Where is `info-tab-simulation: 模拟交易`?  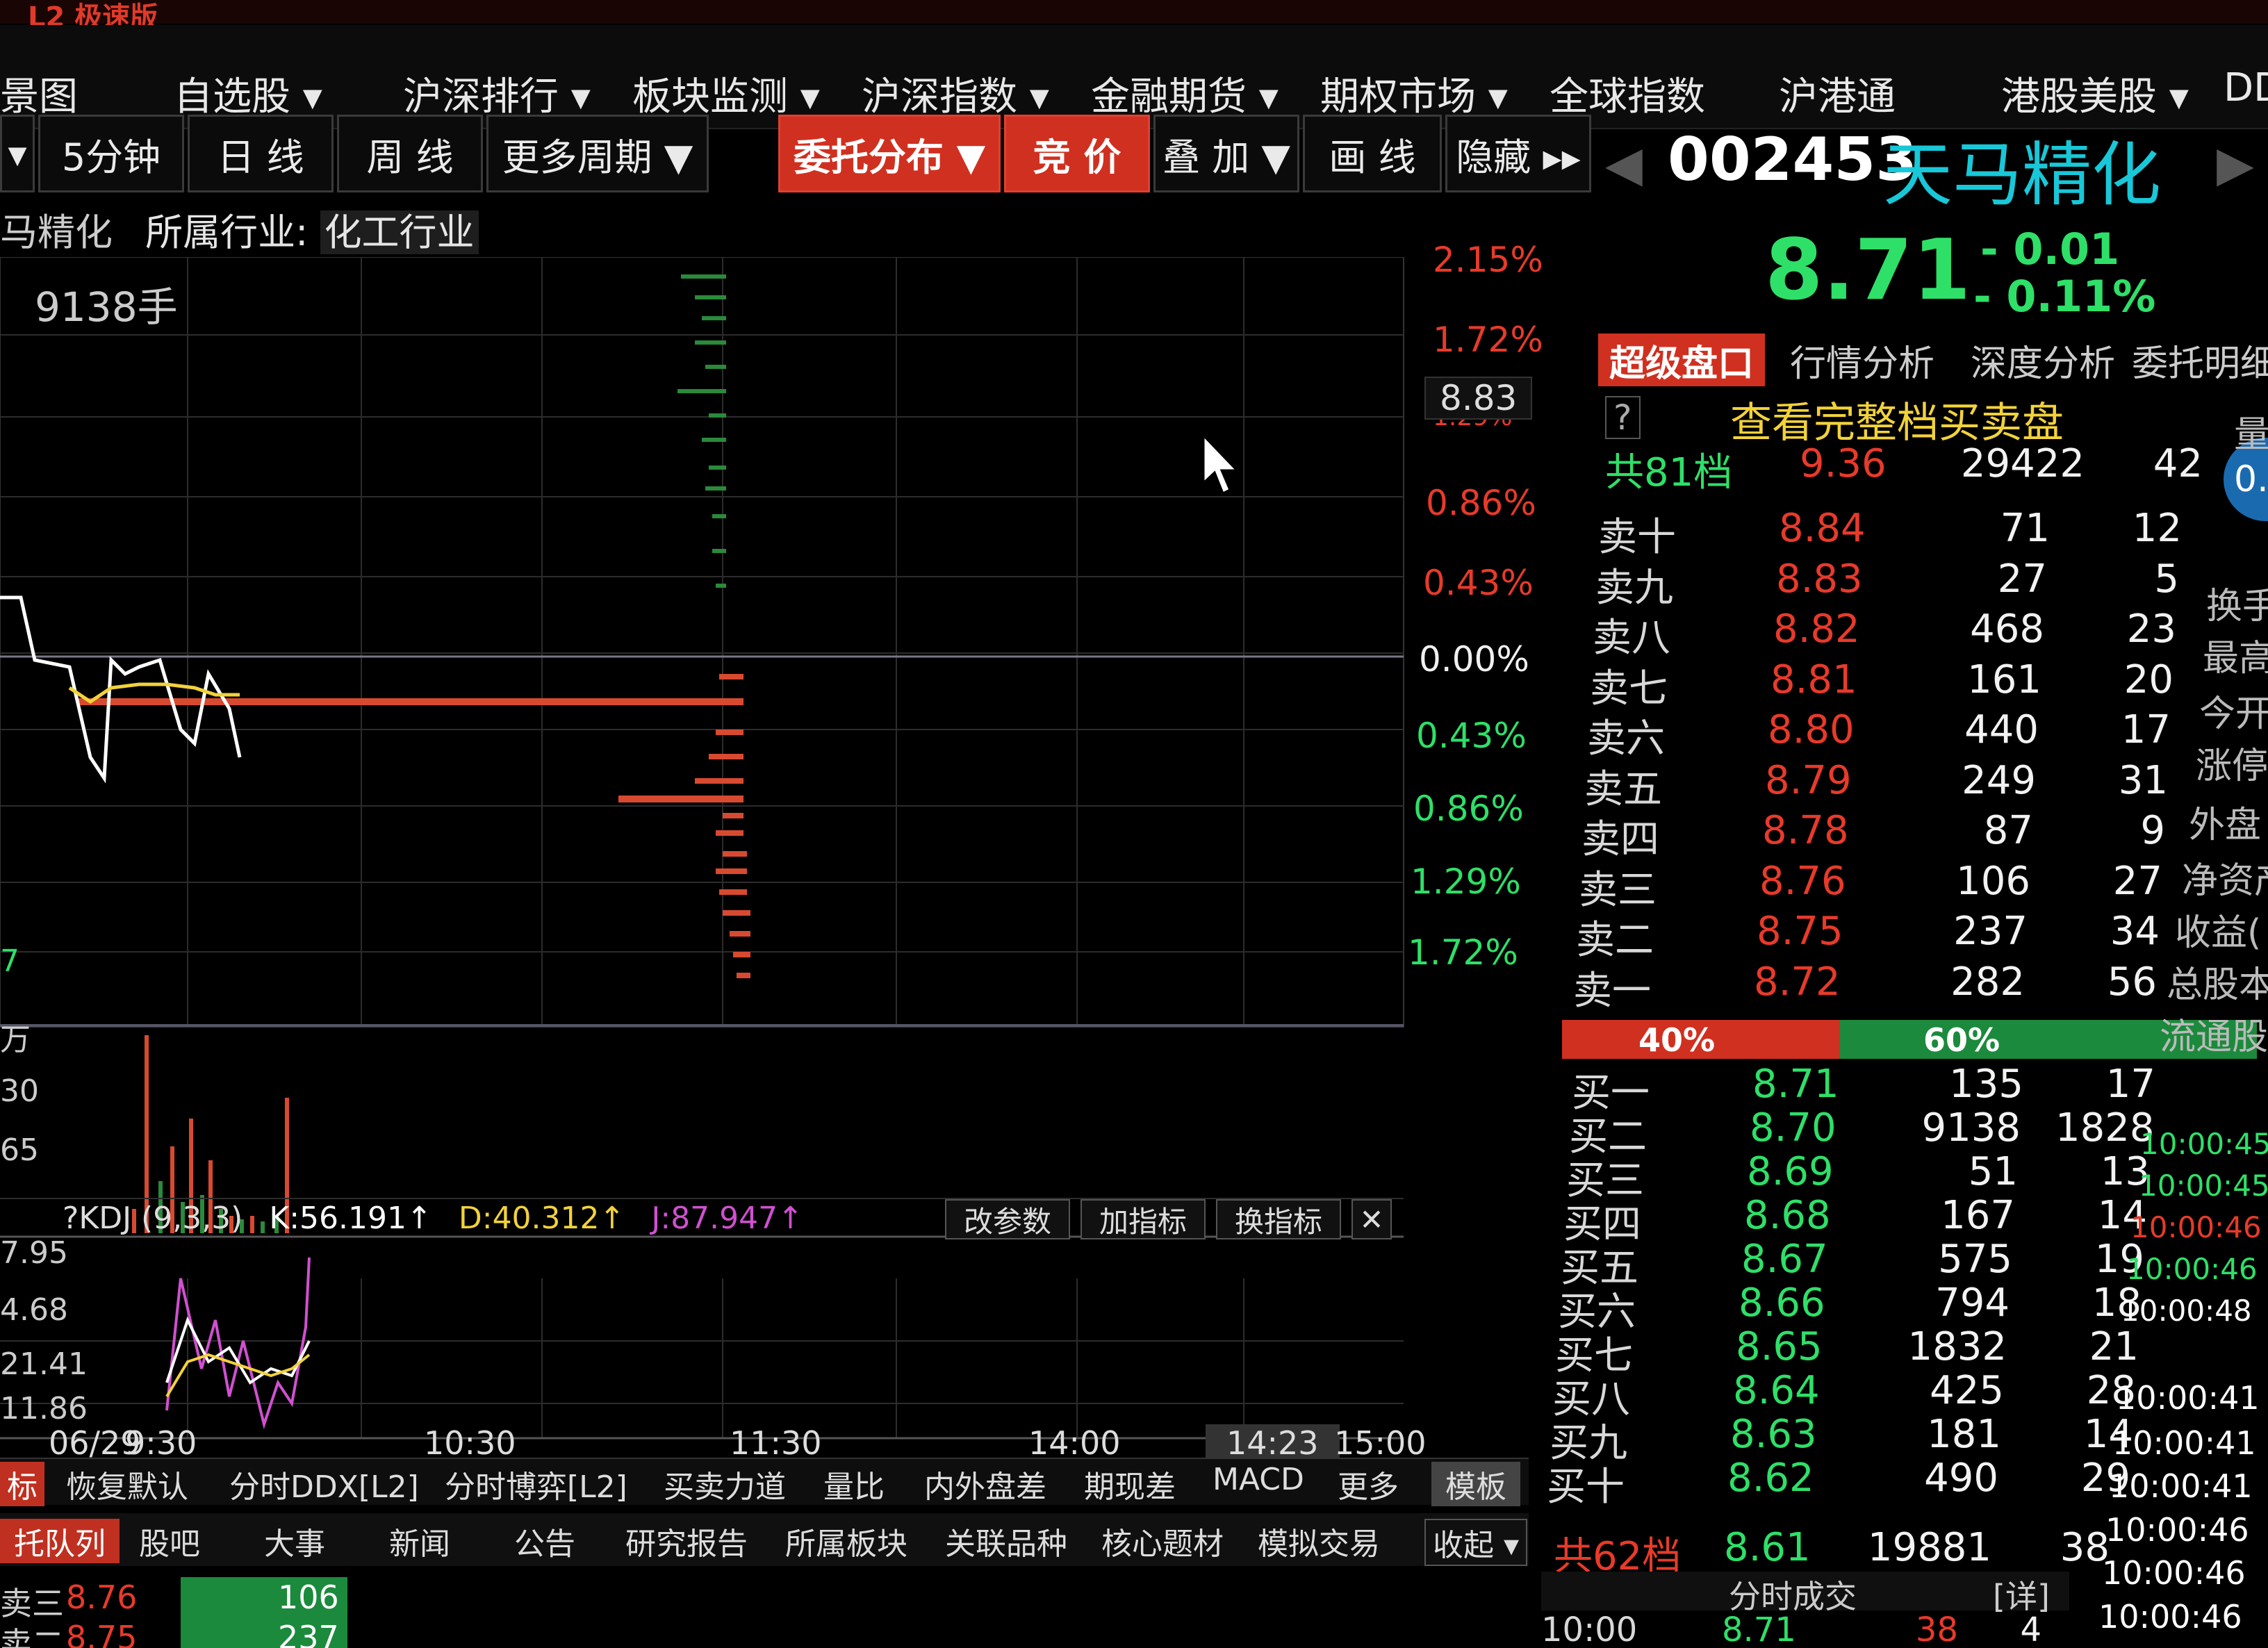 info-tab-simulation: 模拟交易 is located at coordinates (1319, 1541).